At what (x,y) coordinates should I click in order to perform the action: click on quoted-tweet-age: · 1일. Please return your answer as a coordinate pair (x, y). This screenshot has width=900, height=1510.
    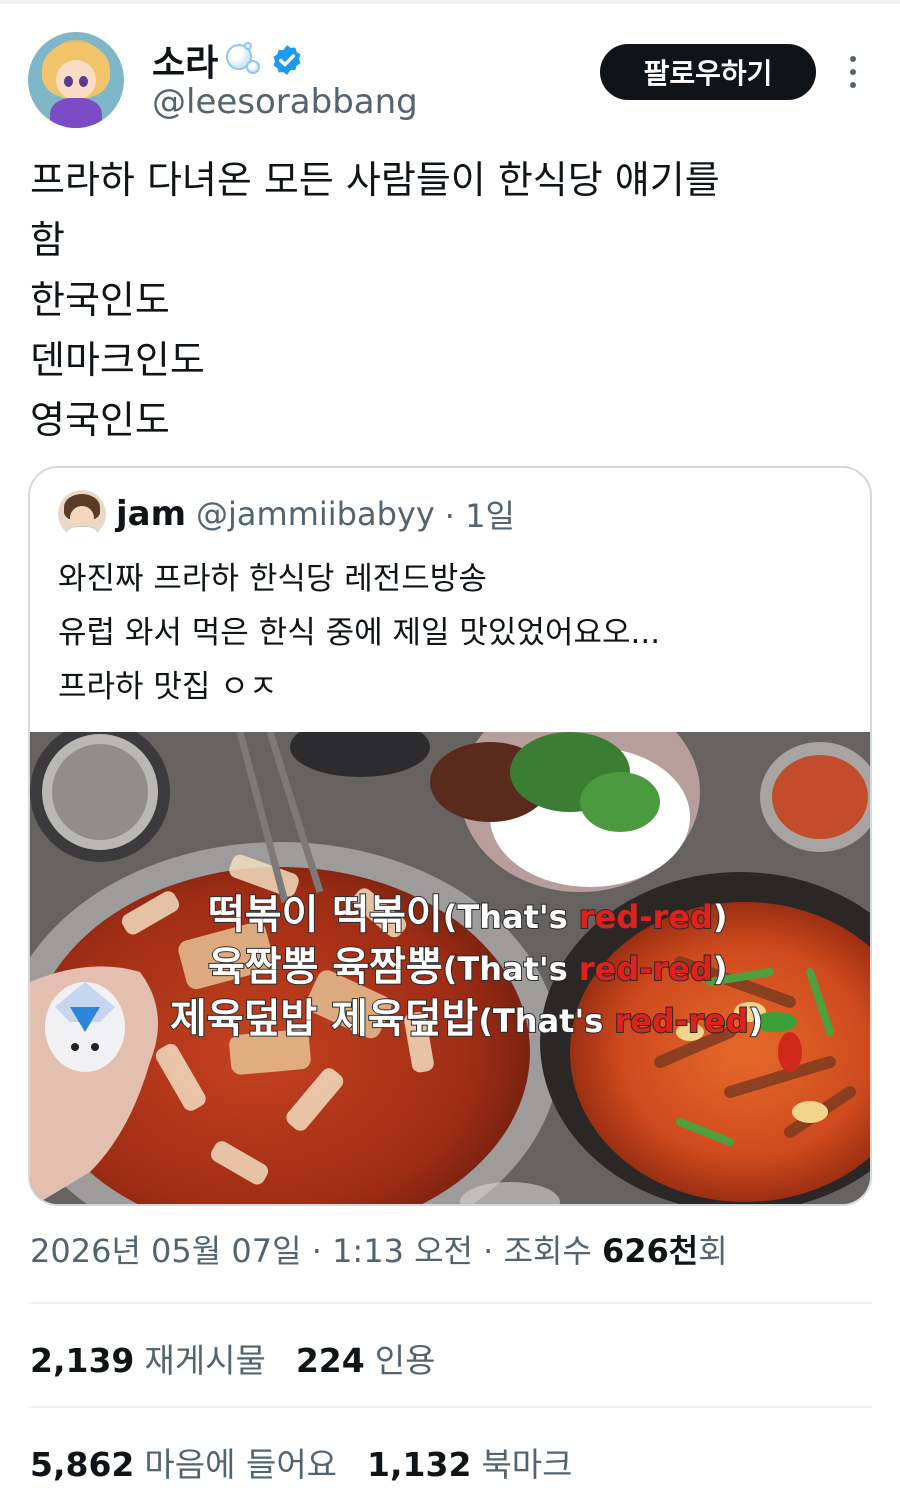
    Looking at the image, I should click on (479, 516).